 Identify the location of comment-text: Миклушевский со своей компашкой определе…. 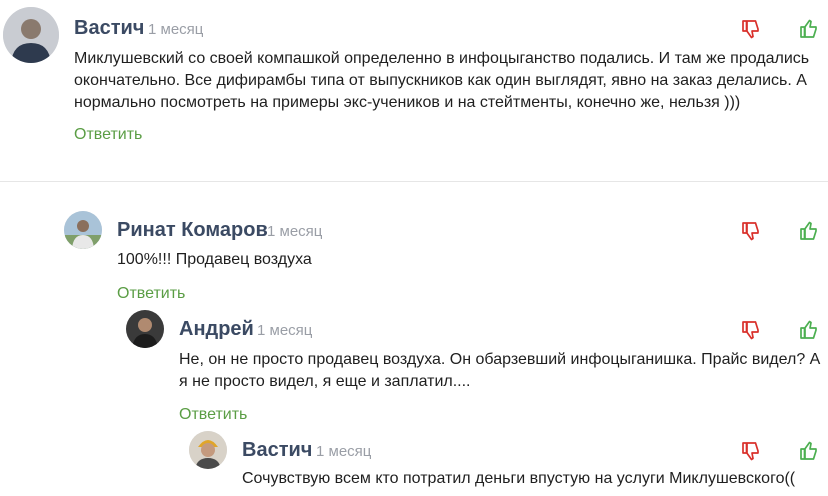
(442, 80).